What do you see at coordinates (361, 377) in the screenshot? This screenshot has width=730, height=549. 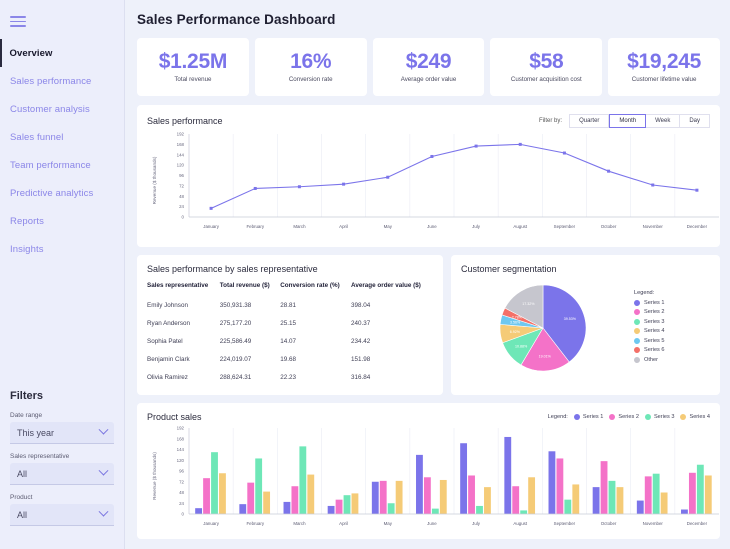 I see `table-cell: 316.84` at bounding box center [361, 377].